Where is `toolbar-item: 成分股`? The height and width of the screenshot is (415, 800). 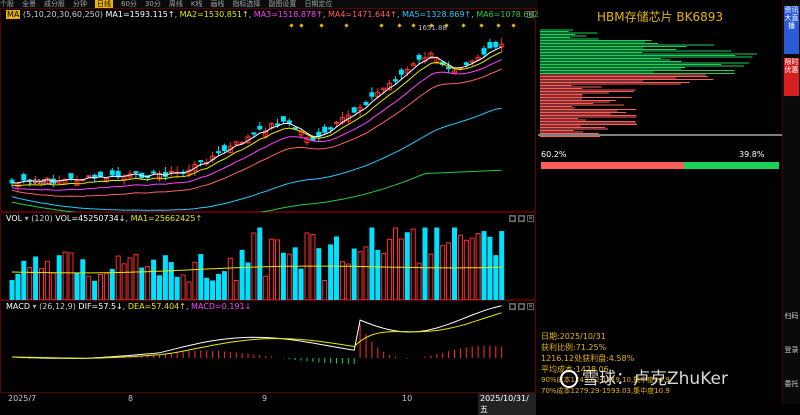 toolbar-item: 成分股 is located at coordinates (54, 4).